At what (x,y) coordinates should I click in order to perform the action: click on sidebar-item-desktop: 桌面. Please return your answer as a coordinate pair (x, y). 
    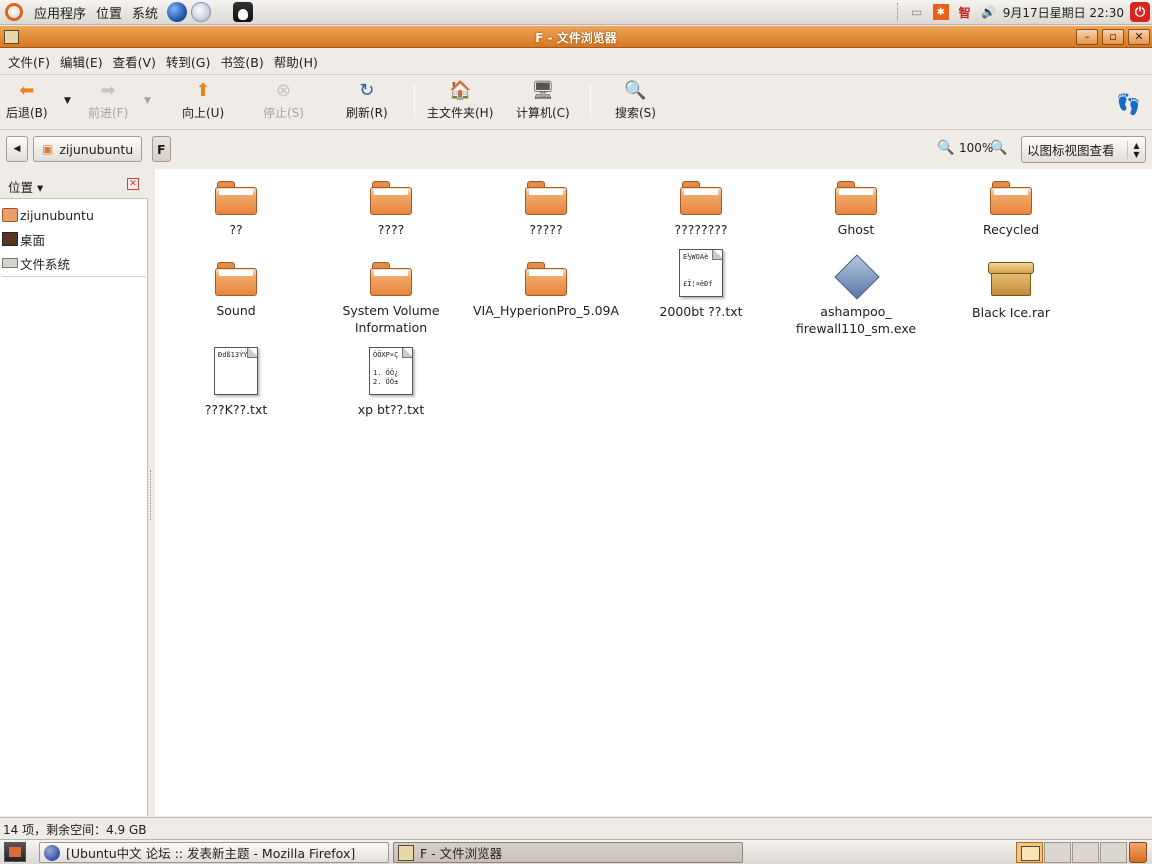
    Looking at the image, I should click on (74, 239).